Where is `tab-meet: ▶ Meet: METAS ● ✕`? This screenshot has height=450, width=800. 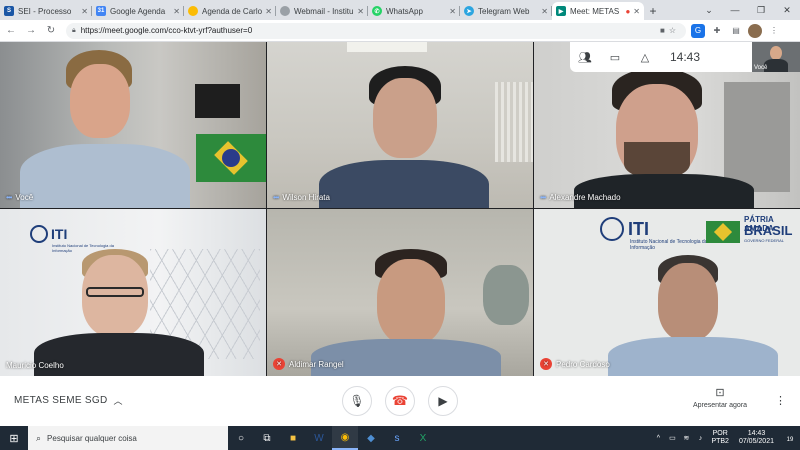 tab-meet: ▶ Meet: METAS ● ✕ is located at coordinates (598, 11).